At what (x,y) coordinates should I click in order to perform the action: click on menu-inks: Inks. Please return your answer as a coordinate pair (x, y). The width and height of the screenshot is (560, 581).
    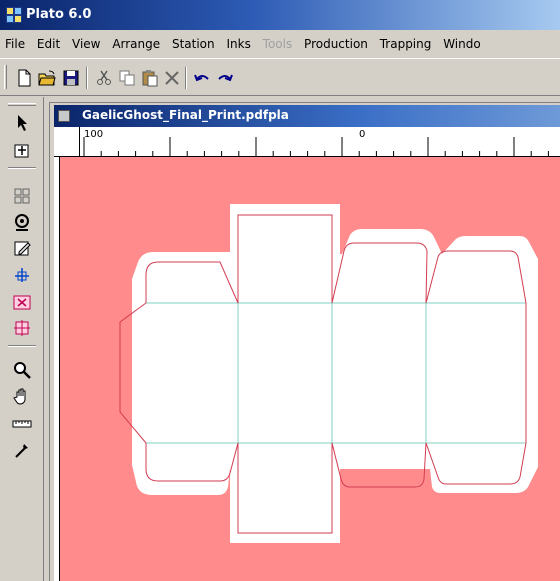
    Looking at the image, I should click on (238, 44).